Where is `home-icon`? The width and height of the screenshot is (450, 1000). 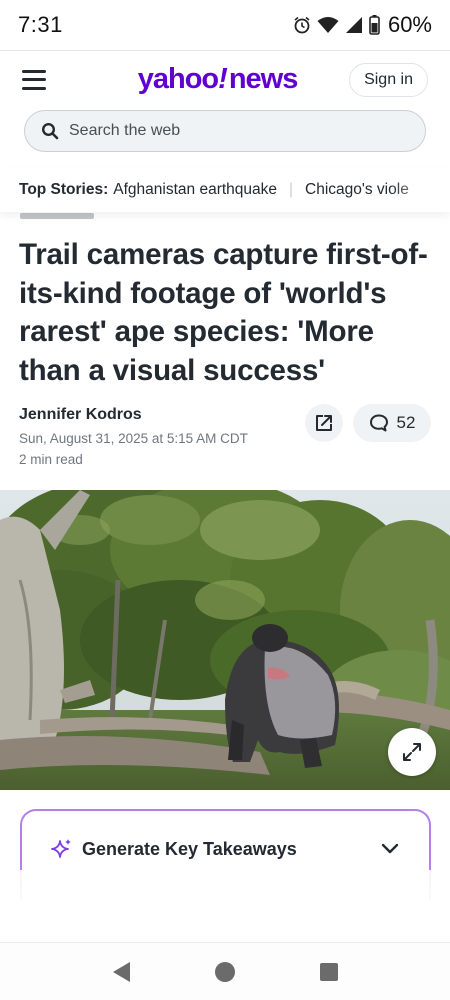
home-icon is located at coordinates (224, 971).